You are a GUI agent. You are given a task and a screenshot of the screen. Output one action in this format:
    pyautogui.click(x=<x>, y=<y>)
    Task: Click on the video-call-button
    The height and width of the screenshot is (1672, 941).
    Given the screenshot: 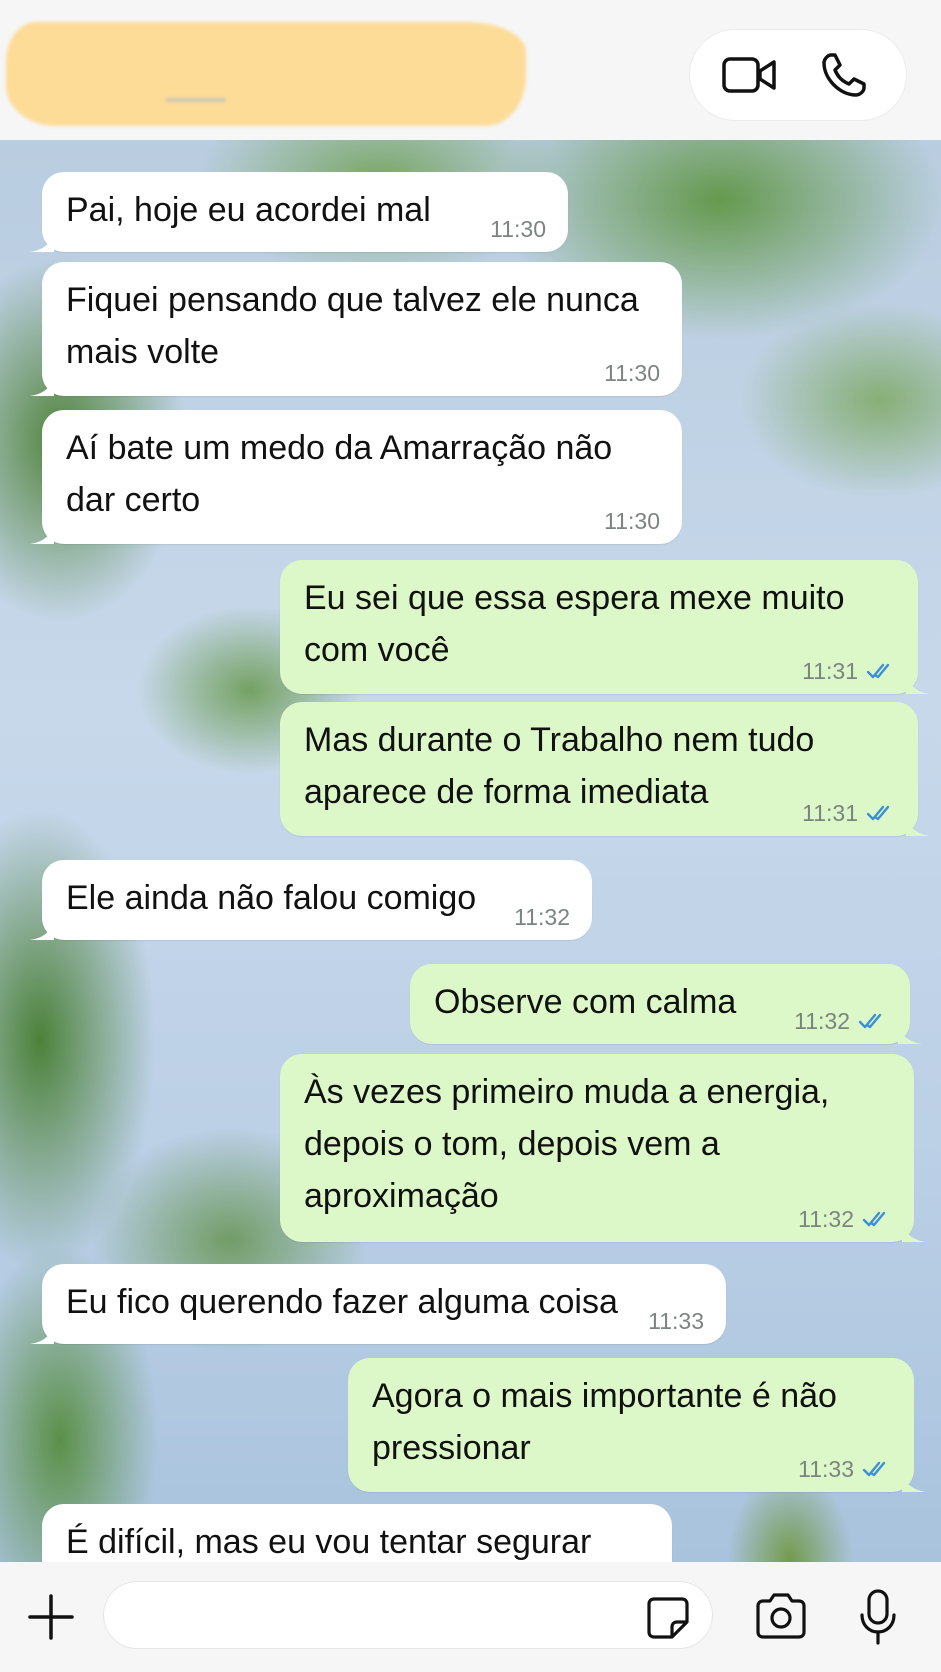 What is the action you would take?
    pyautogui.click(x=750, y=75)
    